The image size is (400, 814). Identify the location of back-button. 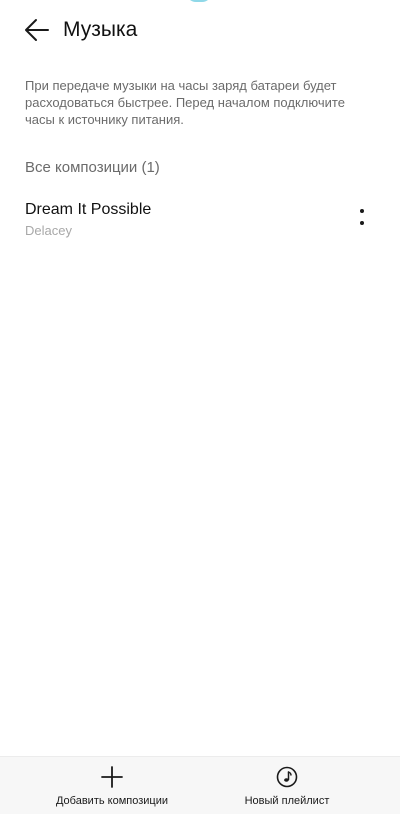
(37, 30).